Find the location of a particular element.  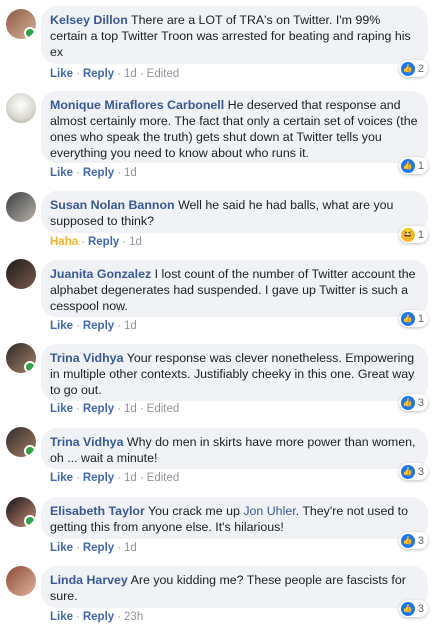

haha-icon: 😆 is located at coordinates (407, 234).